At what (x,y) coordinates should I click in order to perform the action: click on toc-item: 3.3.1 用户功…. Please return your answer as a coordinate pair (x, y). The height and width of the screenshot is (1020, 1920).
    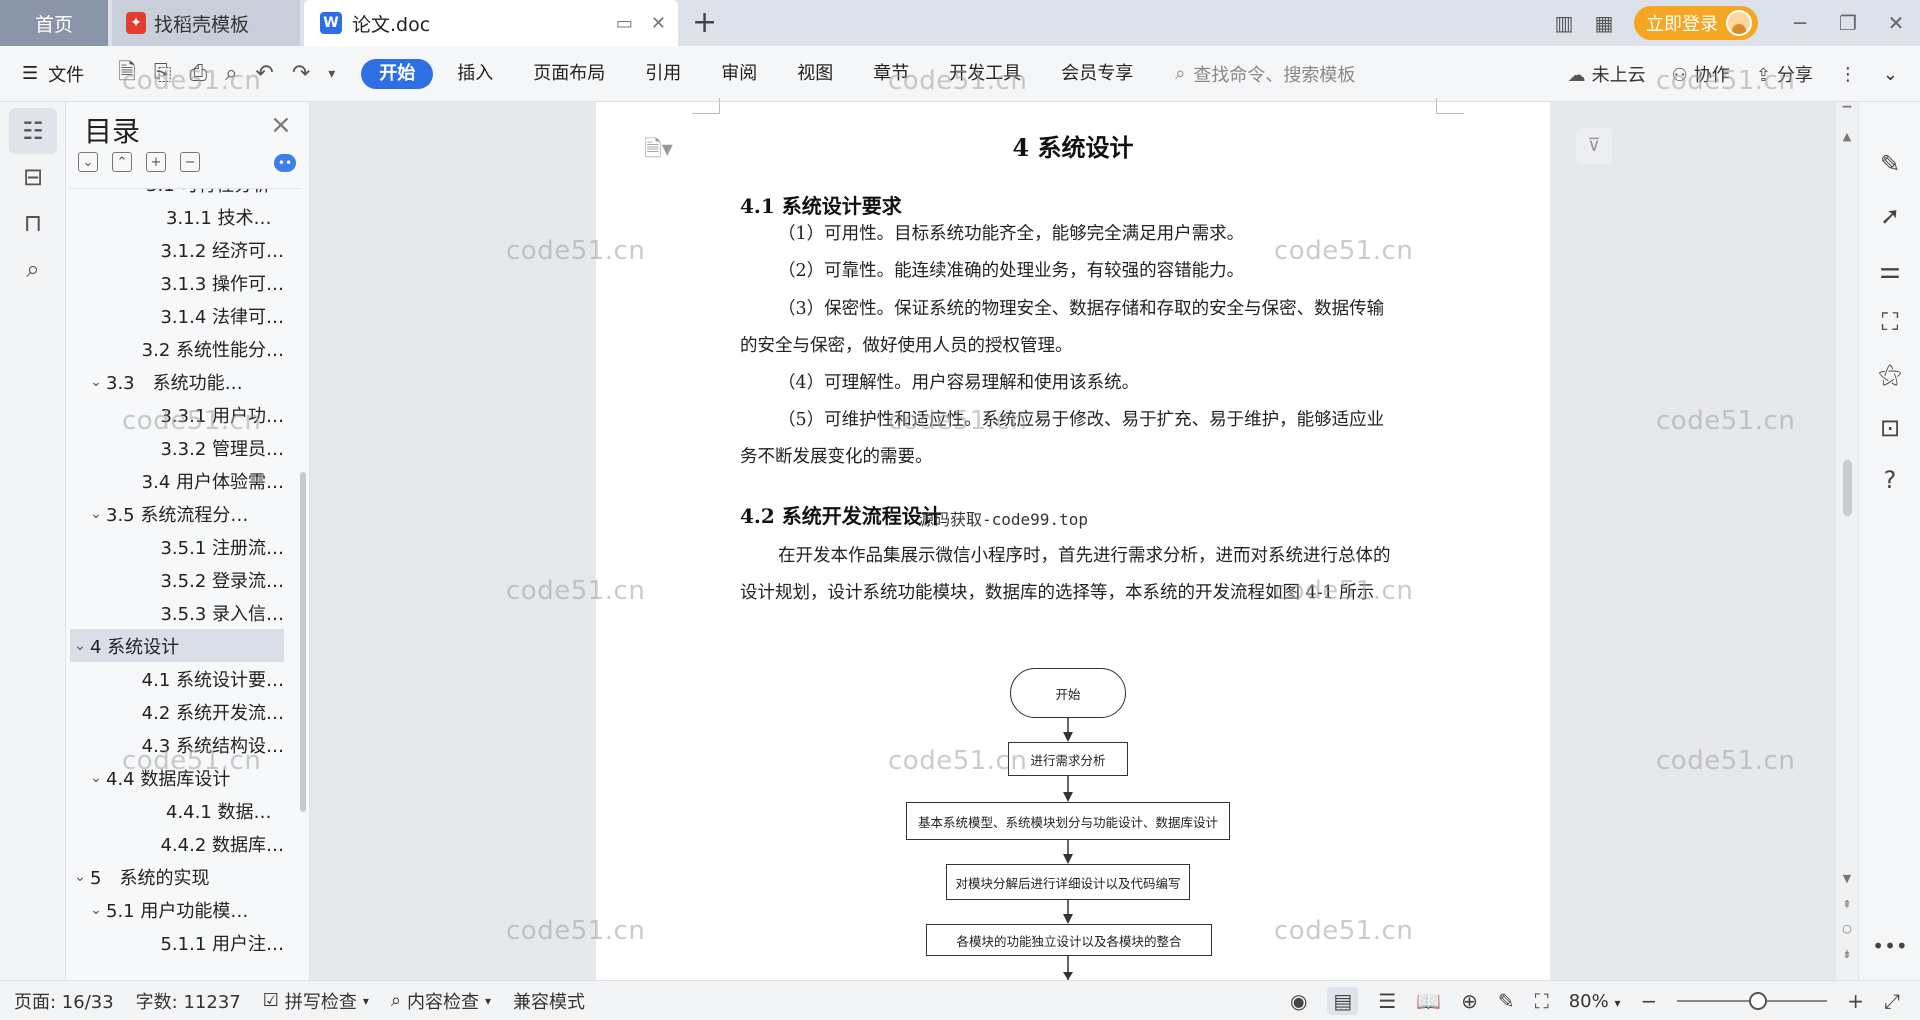
    Looking at the image, I should click on (177, 414).